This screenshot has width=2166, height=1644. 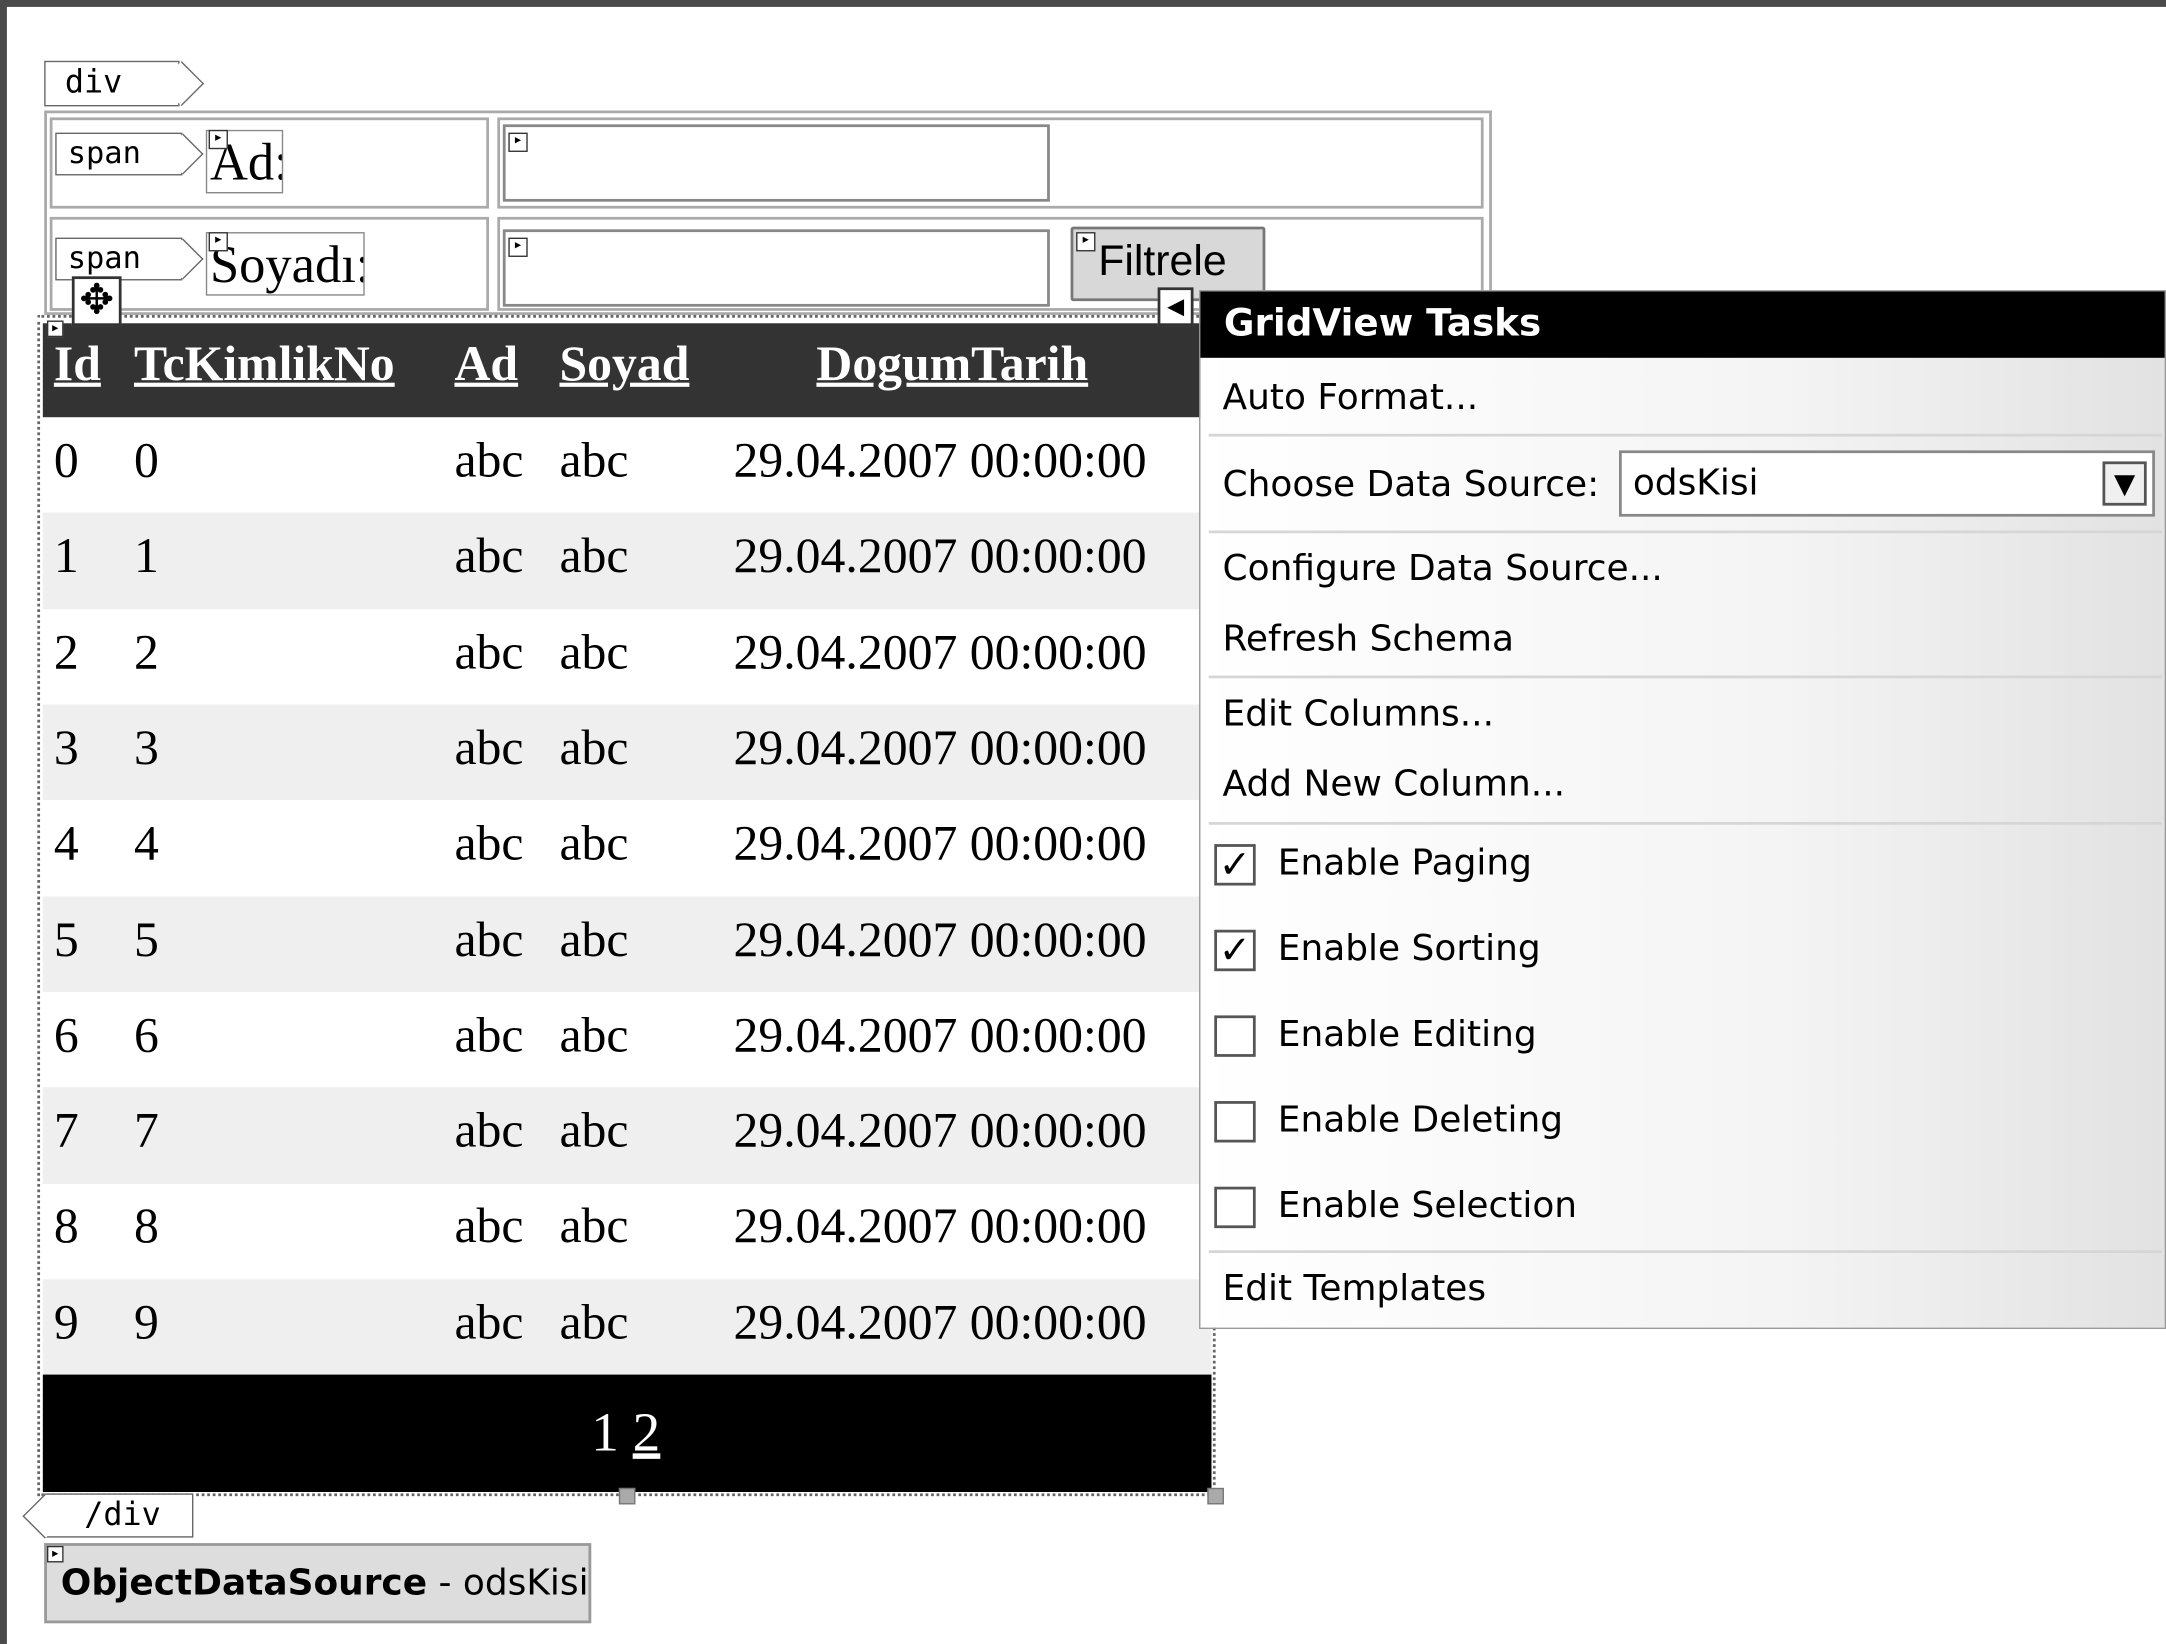 What do you see at coordinates (1420, 1120) in the screenshot?
I see `checkbox-label: Enable Deleting` at bounding box center [1420, 1120].